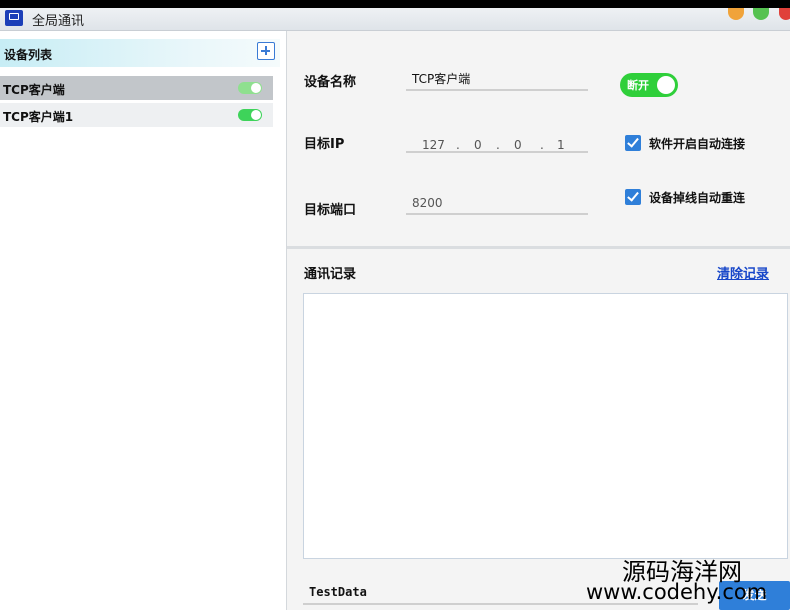 This screenshot has width=790, height=610. Describe the element at coordinates (633, 197) in the screenshot. I see `auto-reconnect-checkbox` at that location.